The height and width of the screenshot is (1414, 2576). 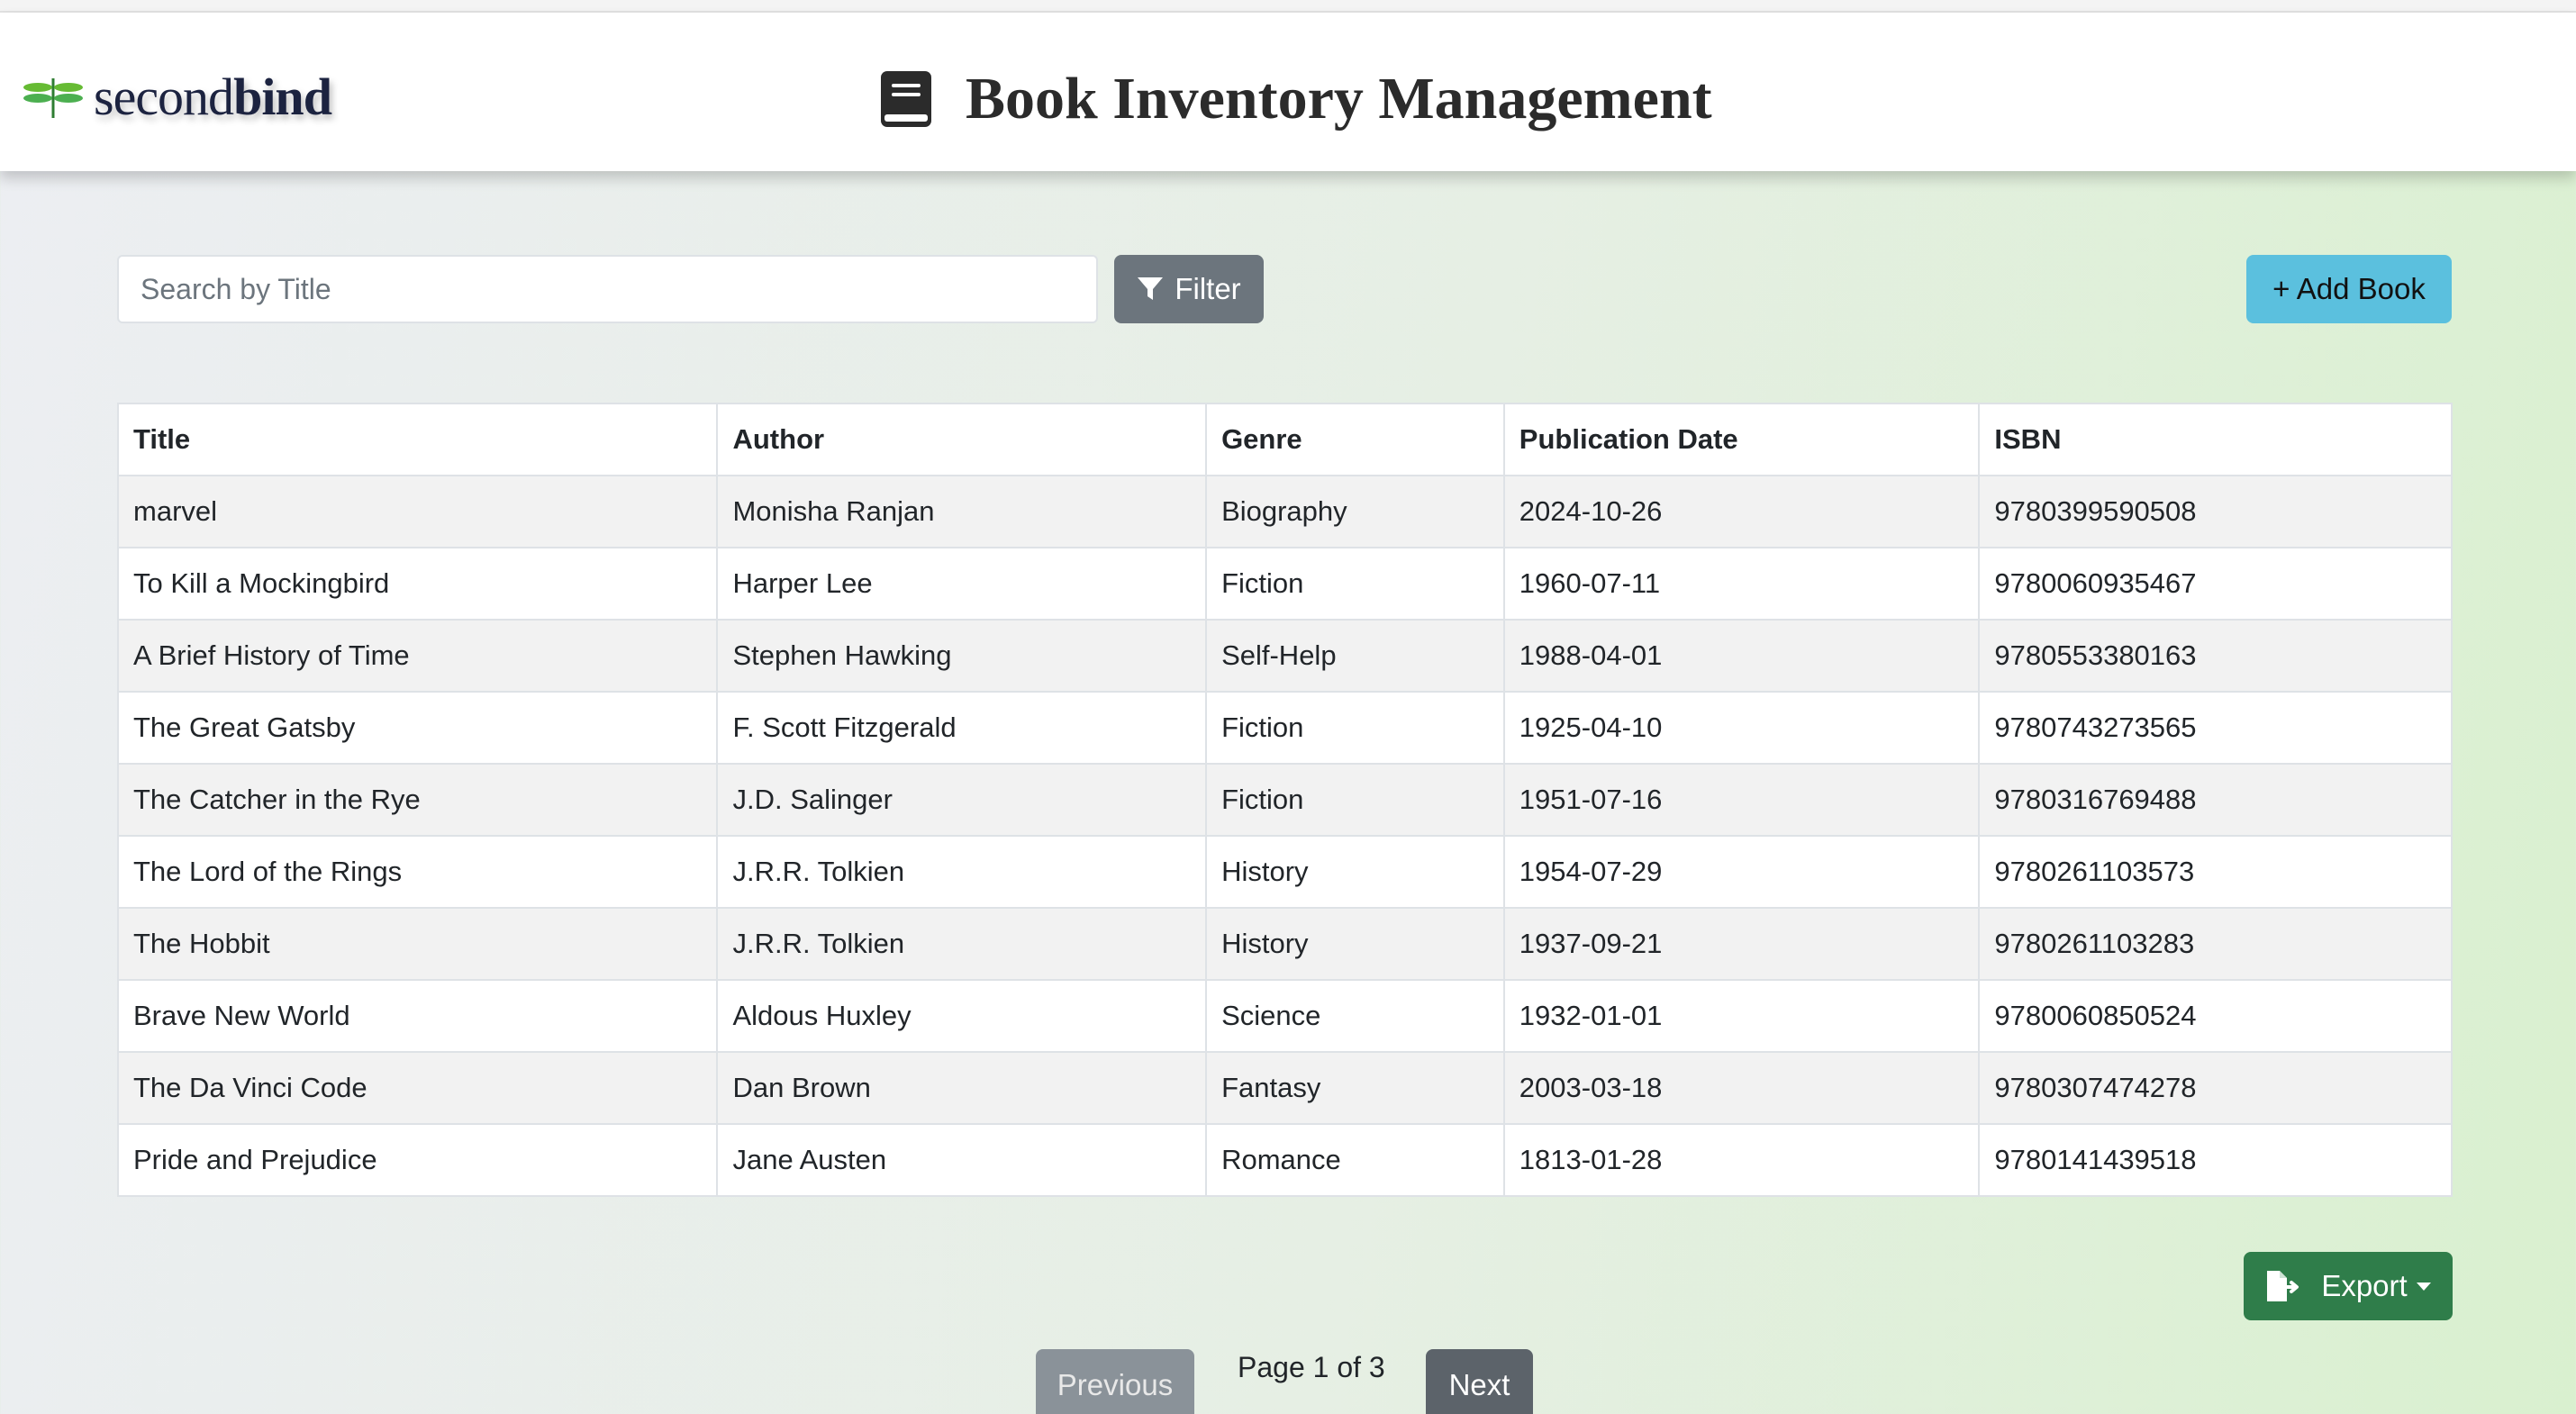 I want to click on cell-title: Brave New World, so click(x=417, y=1016).